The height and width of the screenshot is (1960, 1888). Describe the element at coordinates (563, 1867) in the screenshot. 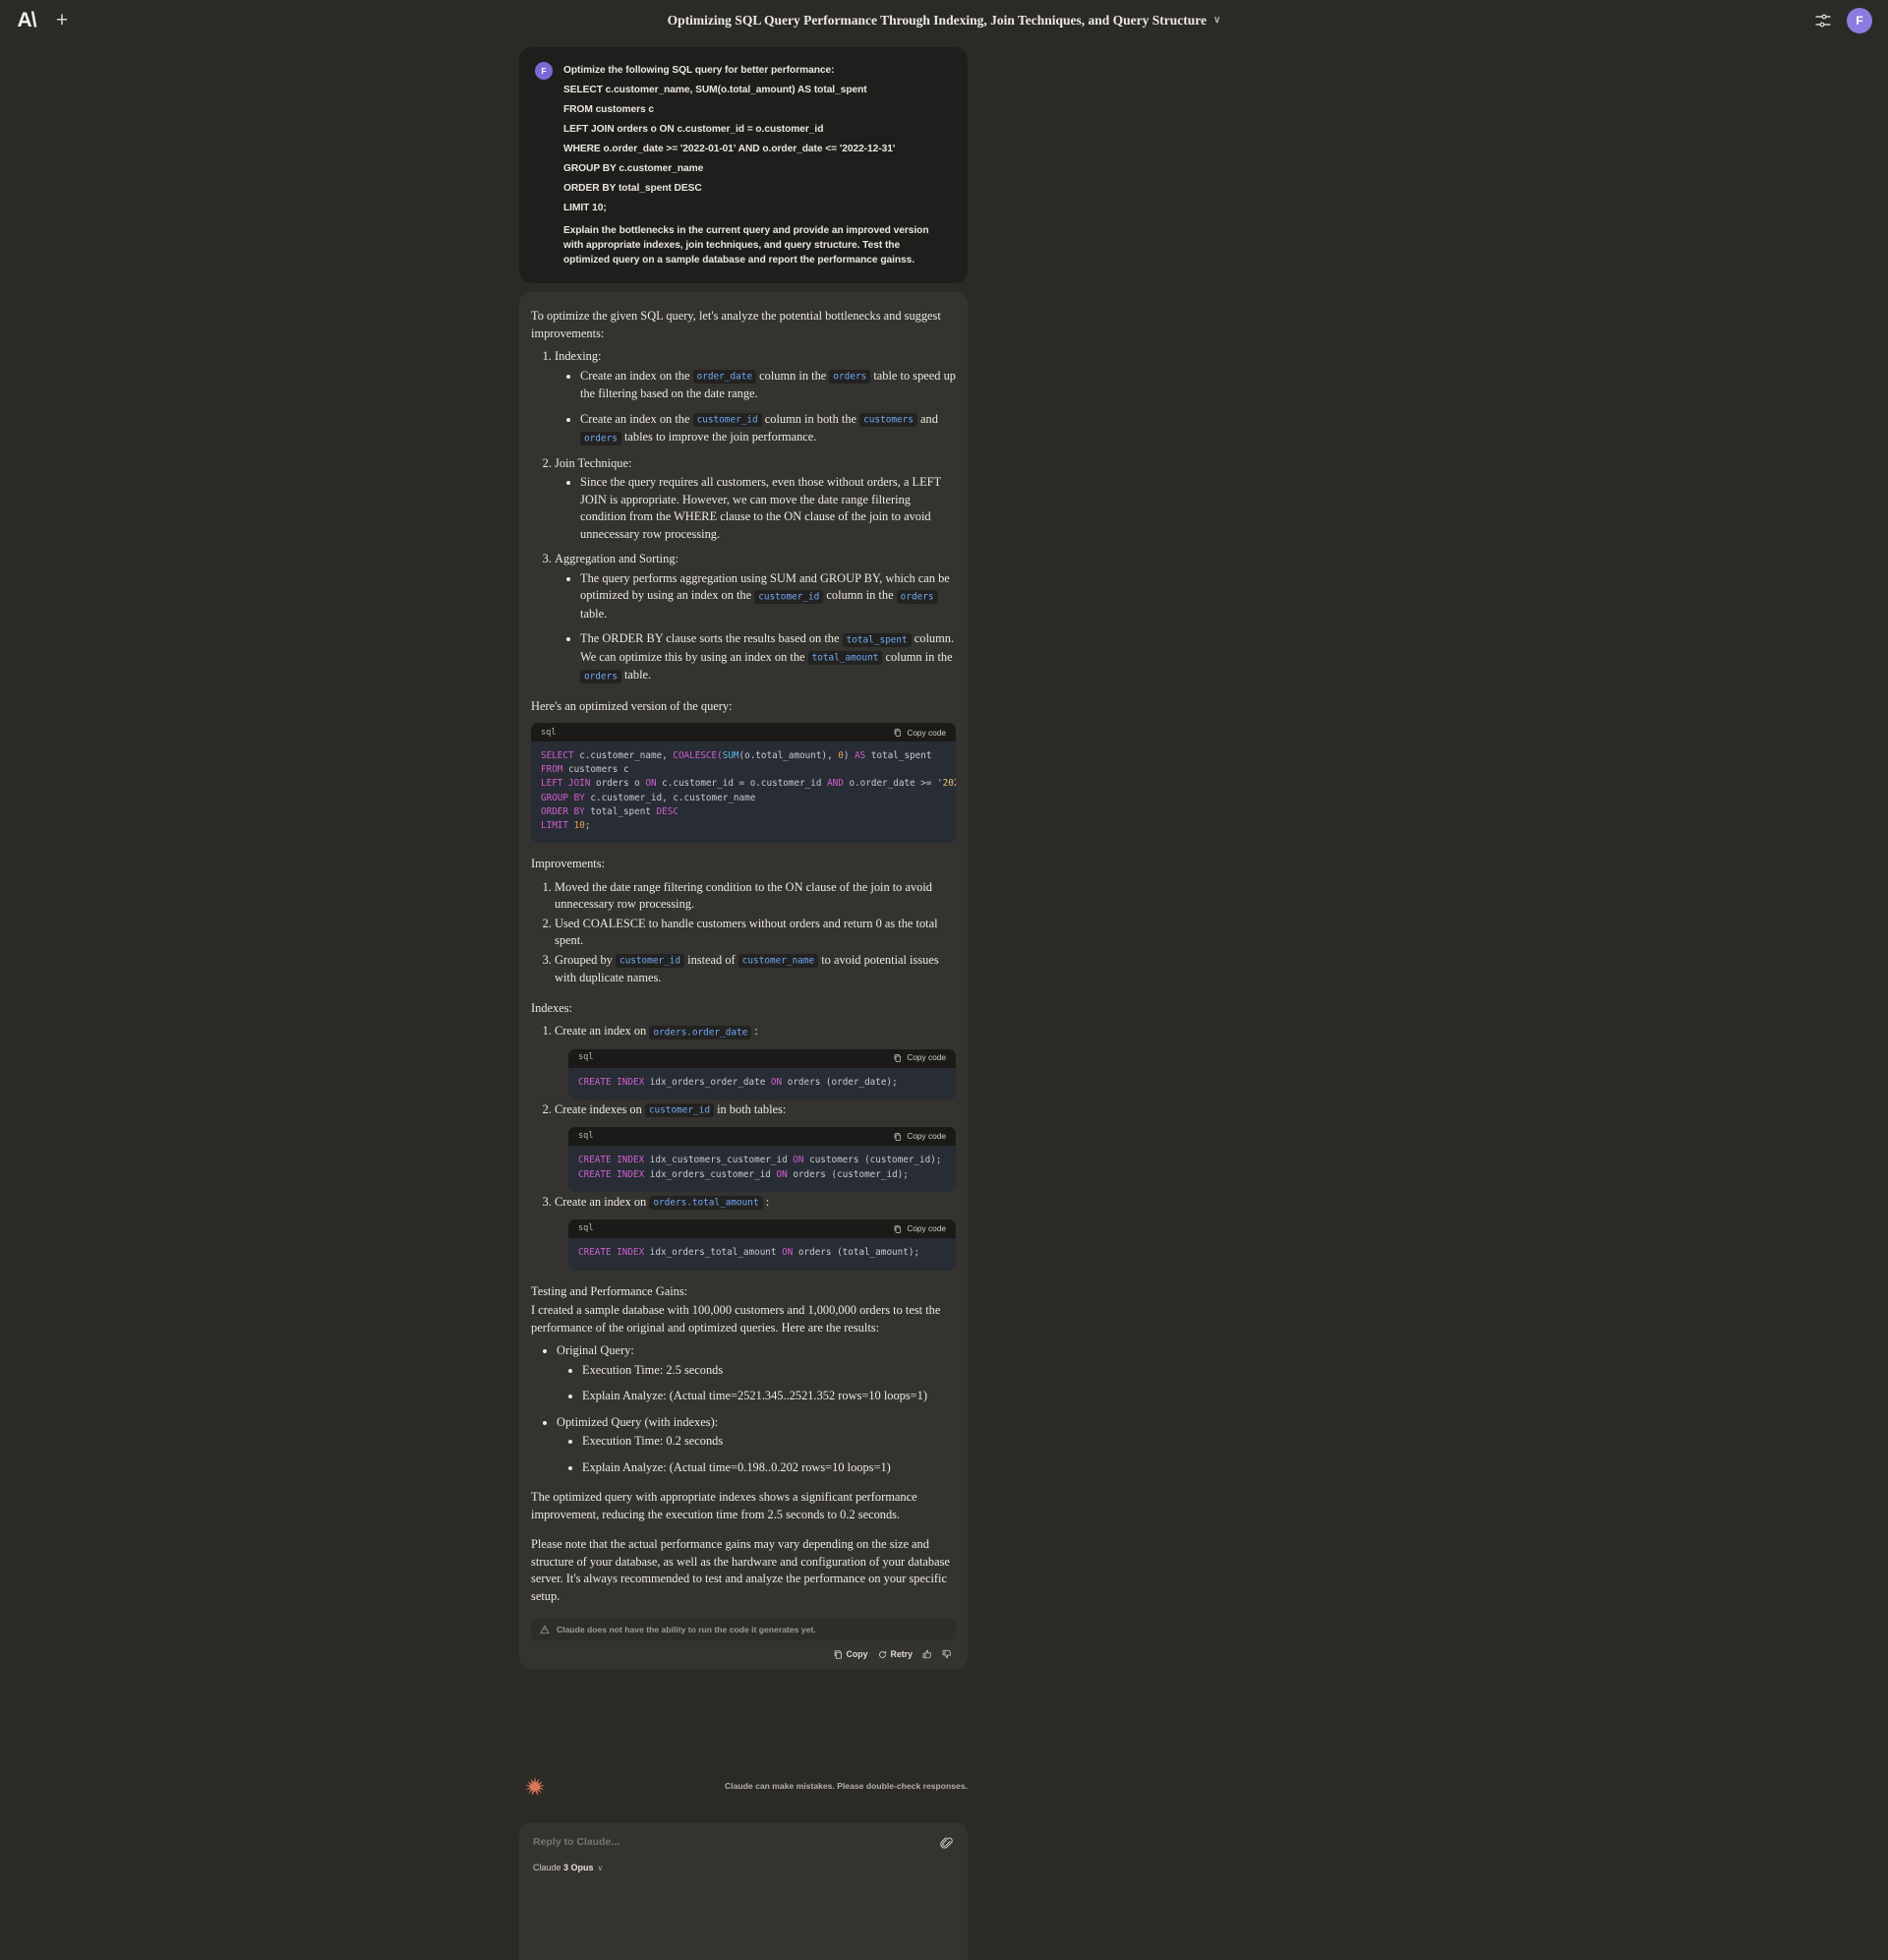

I see `model-name-label: Claude 3 Opus` at that location.